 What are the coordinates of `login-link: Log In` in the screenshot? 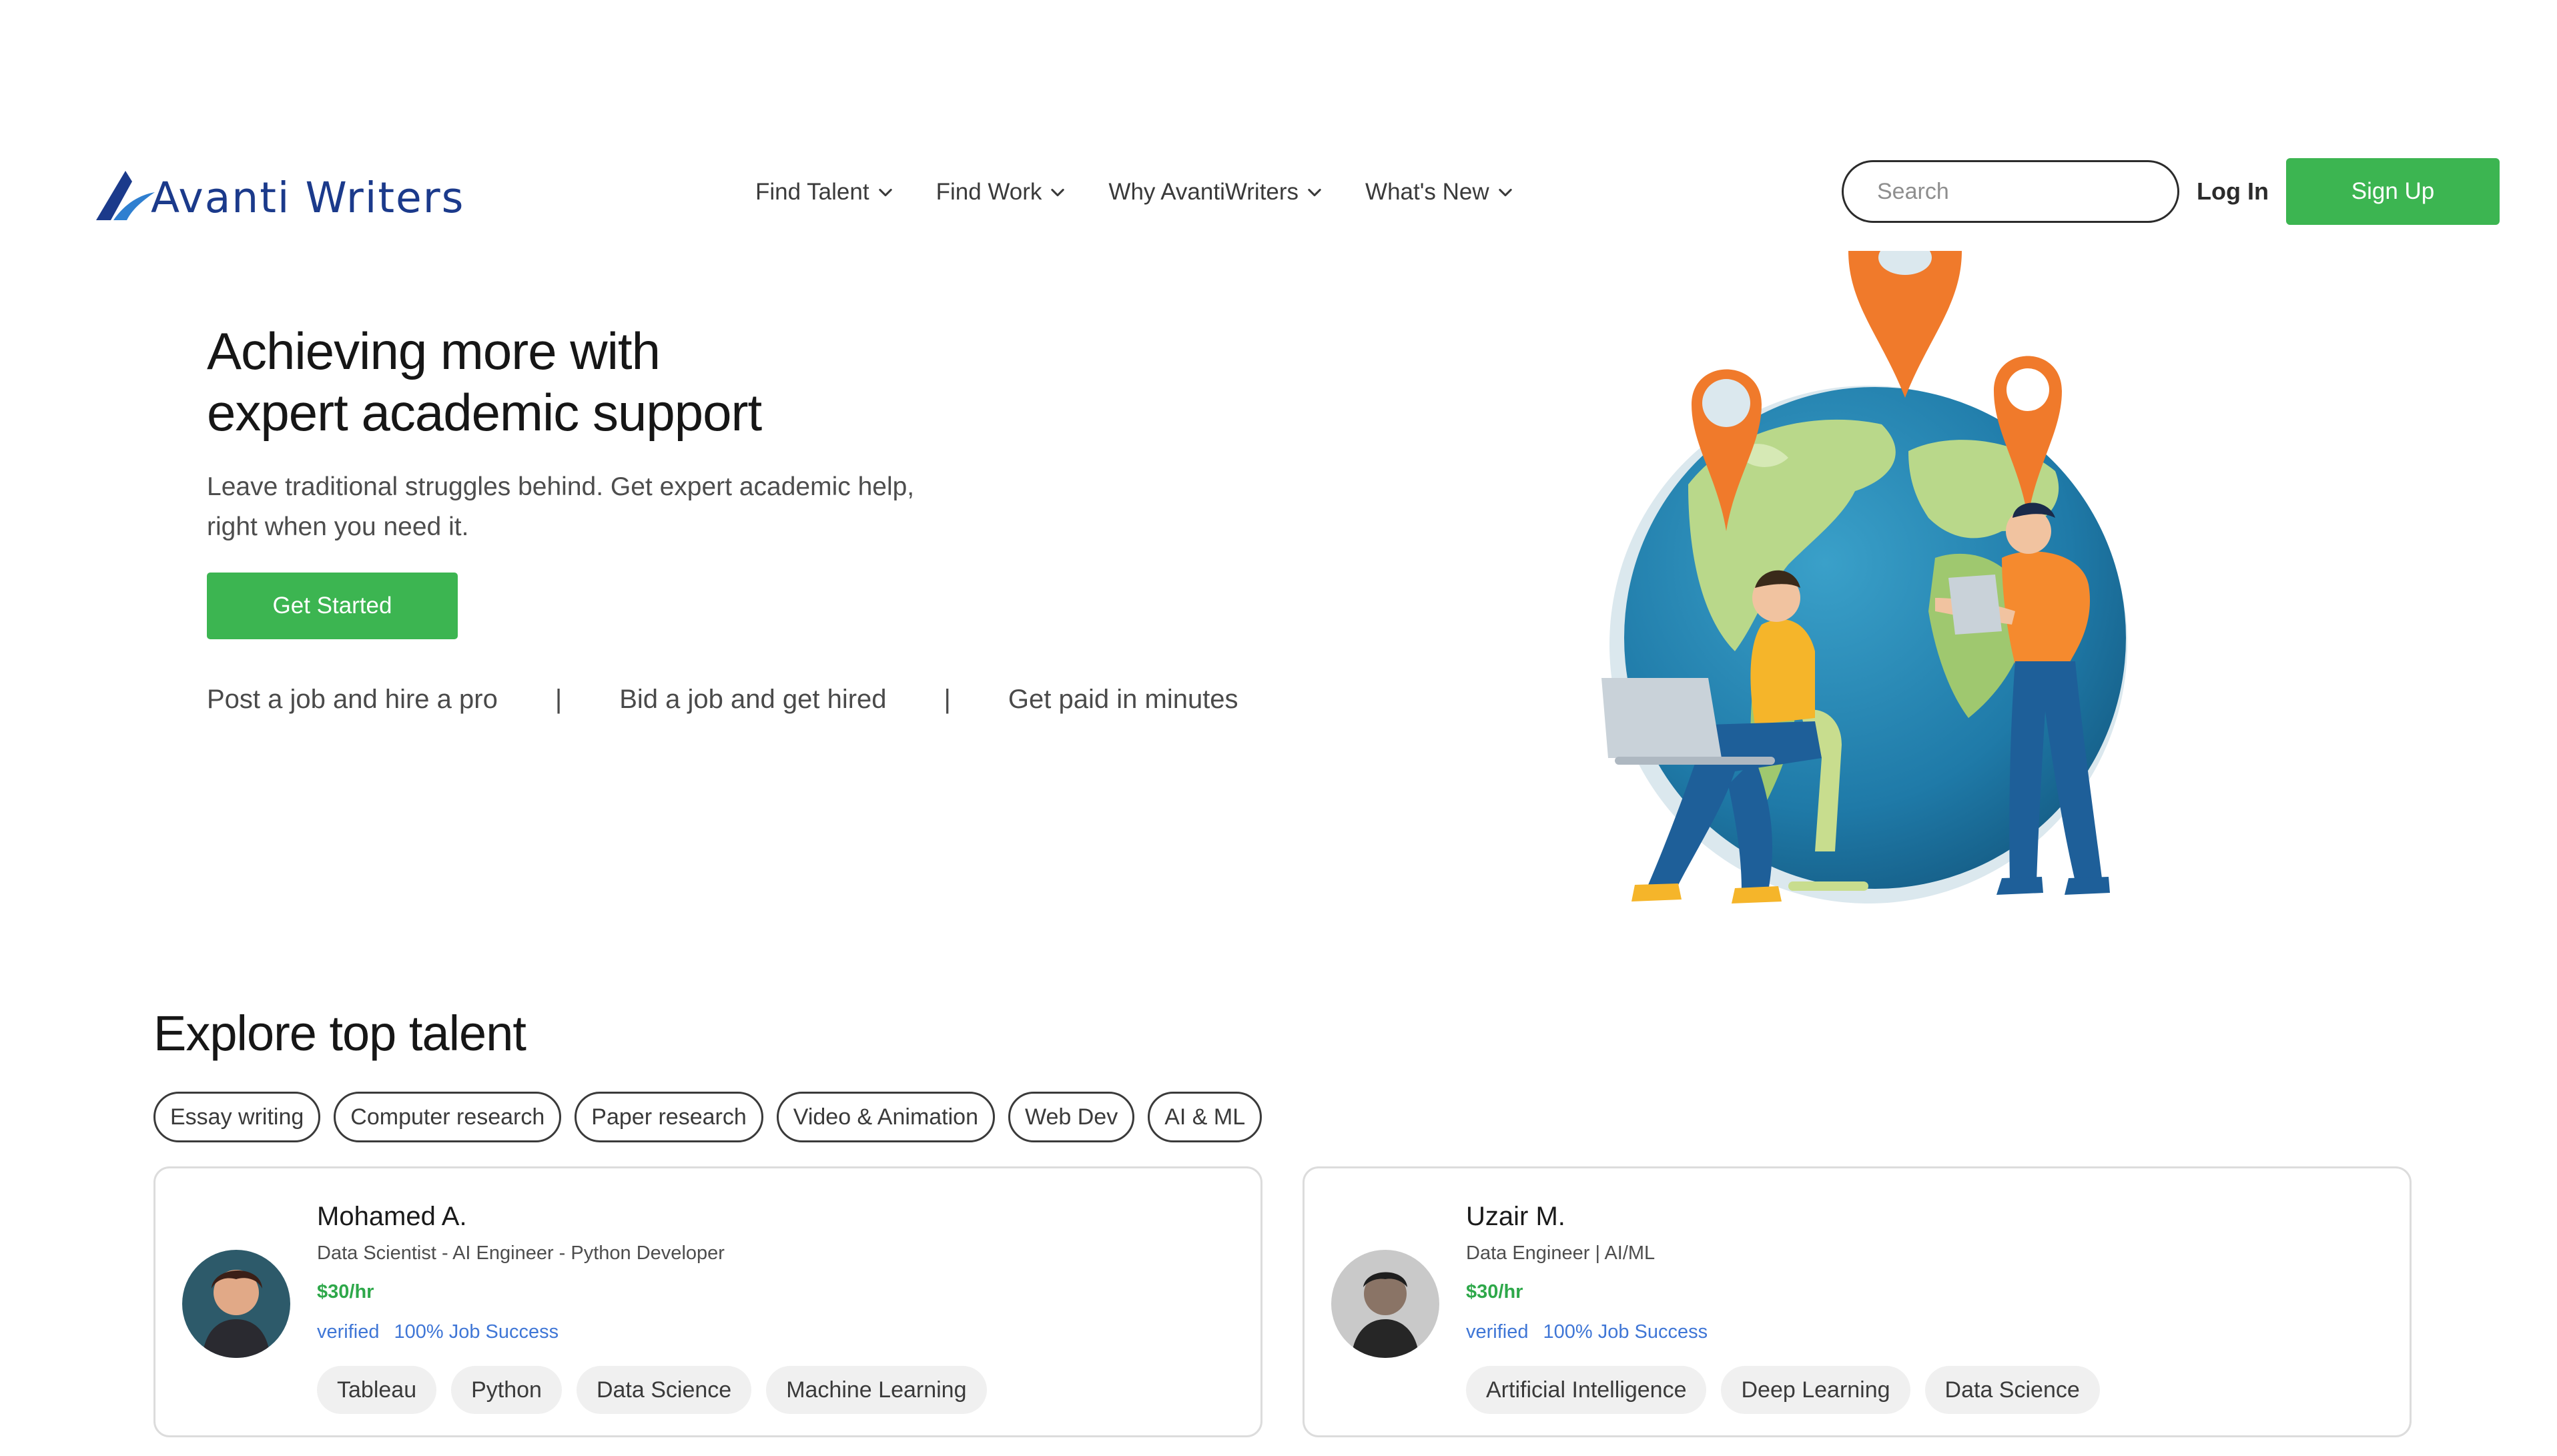 It's located at (2233, 191).